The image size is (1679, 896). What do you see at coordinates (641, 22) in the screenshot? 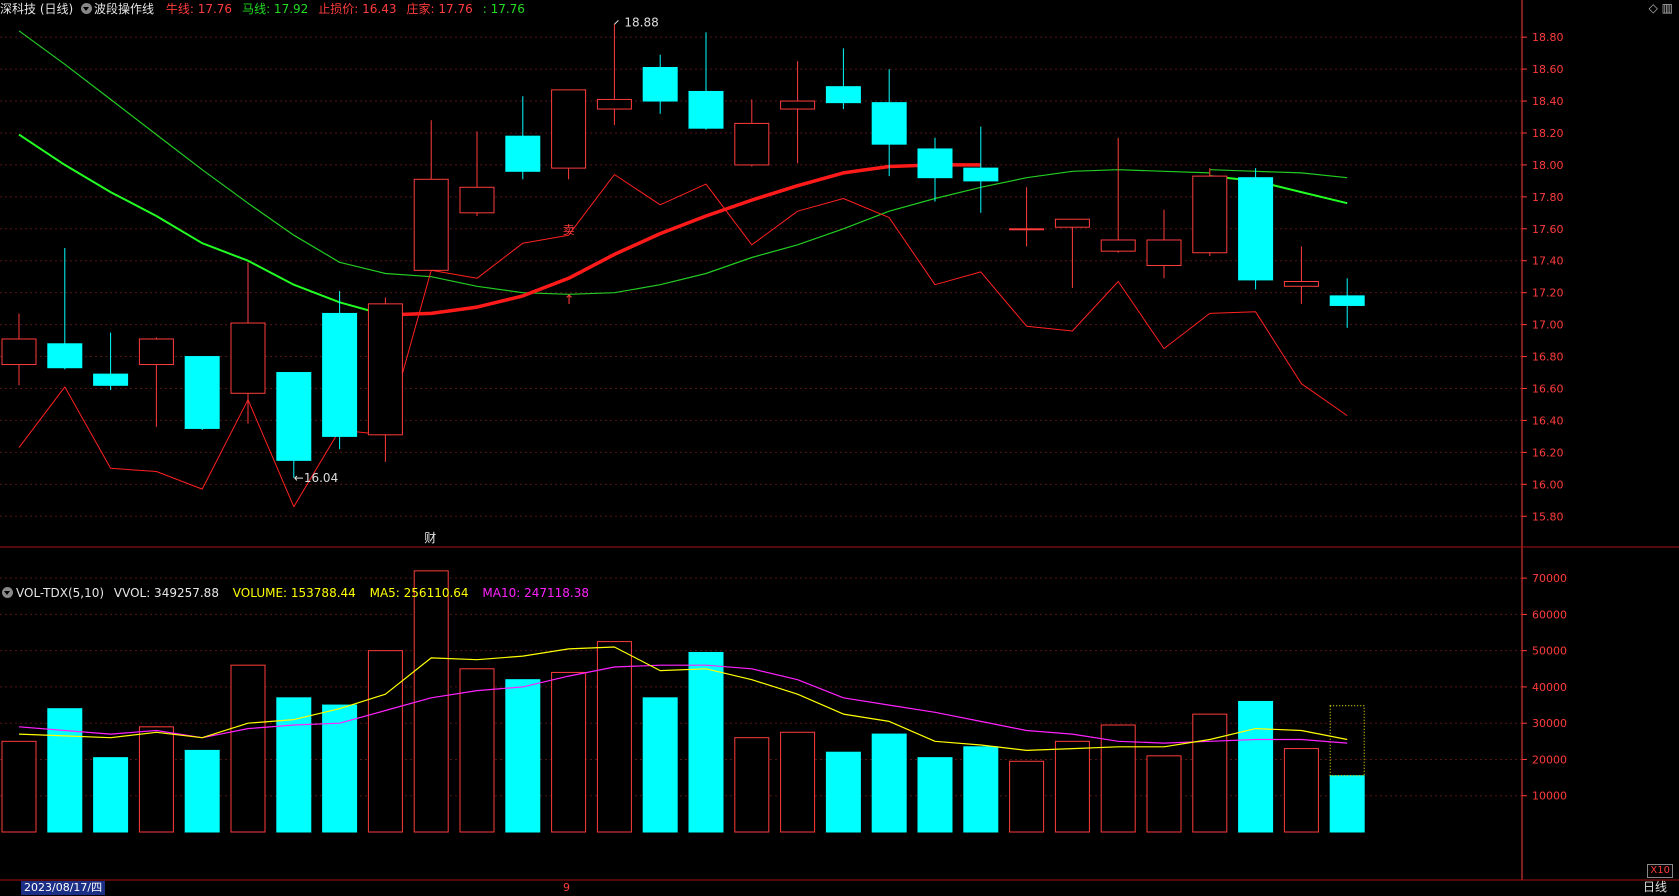
I see `high-annotation: 18.88` at bounding box center [641, 22].